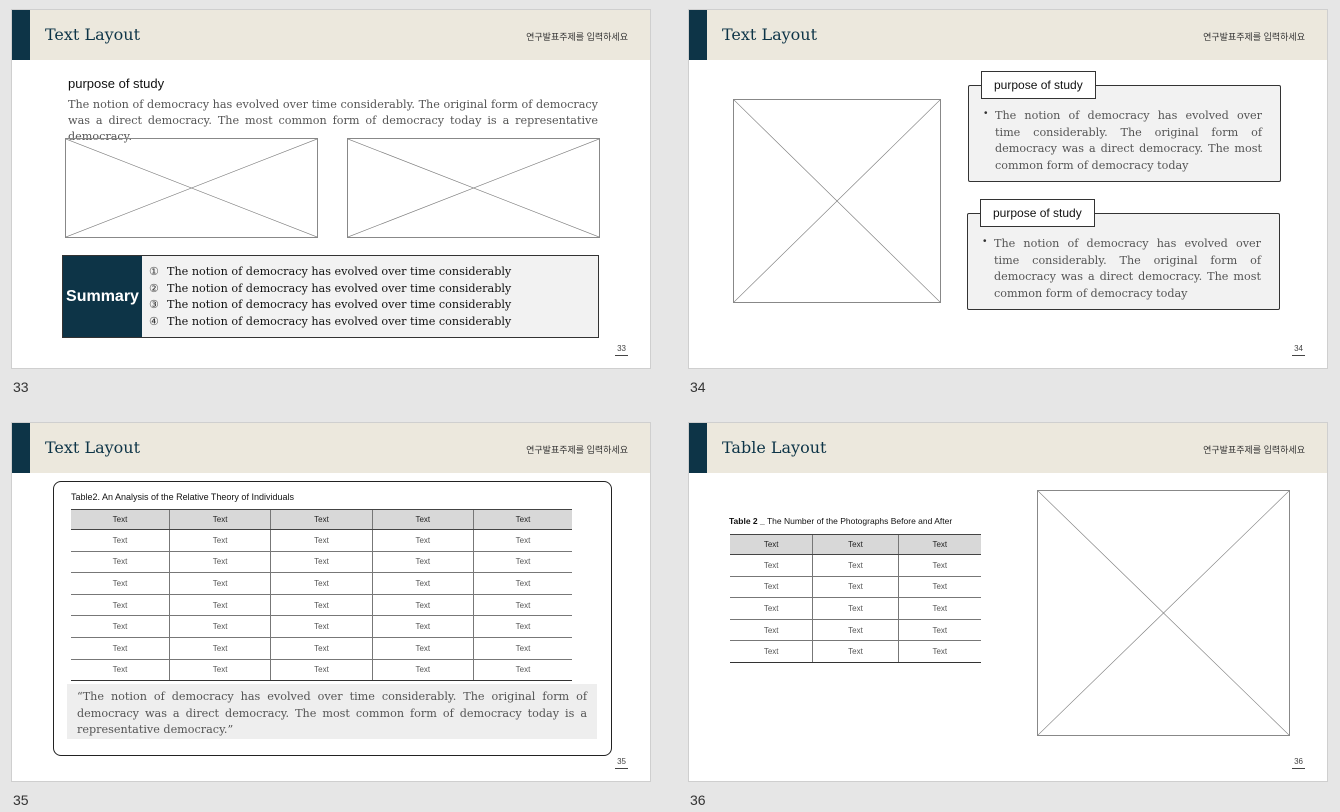 This screenshot has height=812, width=1340. Describe the element at coordinates (116, 83) in the screenshot. I see `section-heading: purpose of study` at that location.